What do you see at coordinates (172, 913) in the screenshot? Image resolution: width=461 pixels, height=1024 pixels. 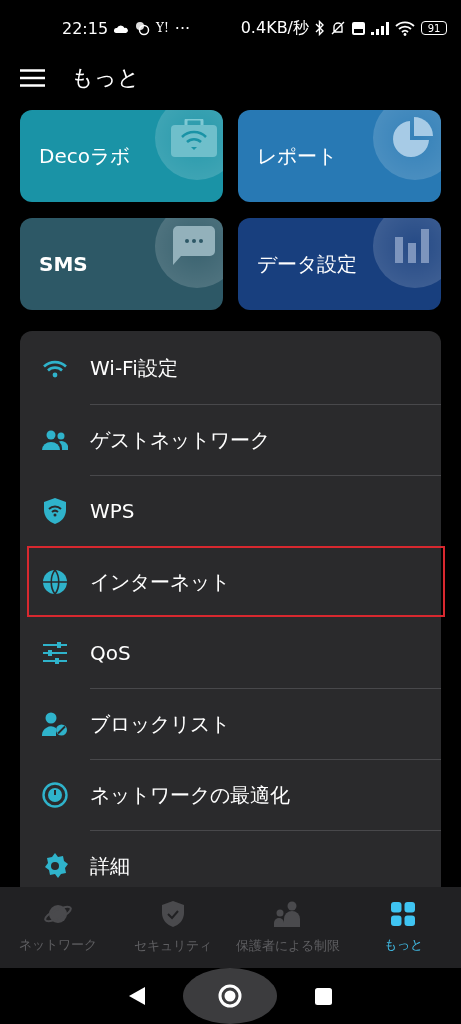 I see `shield-check-icon` at bounding box center [172, 913].